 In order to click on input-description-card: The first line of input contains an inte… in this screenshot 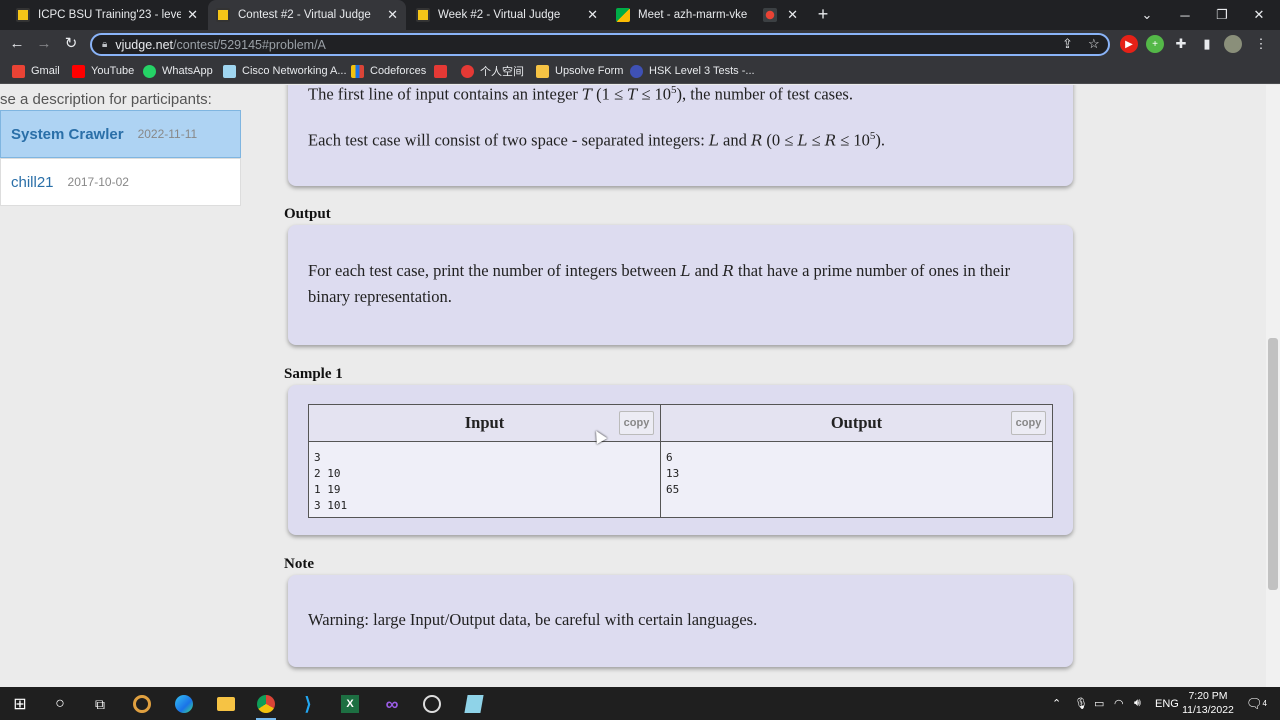, I will do `click(680, 135)`.